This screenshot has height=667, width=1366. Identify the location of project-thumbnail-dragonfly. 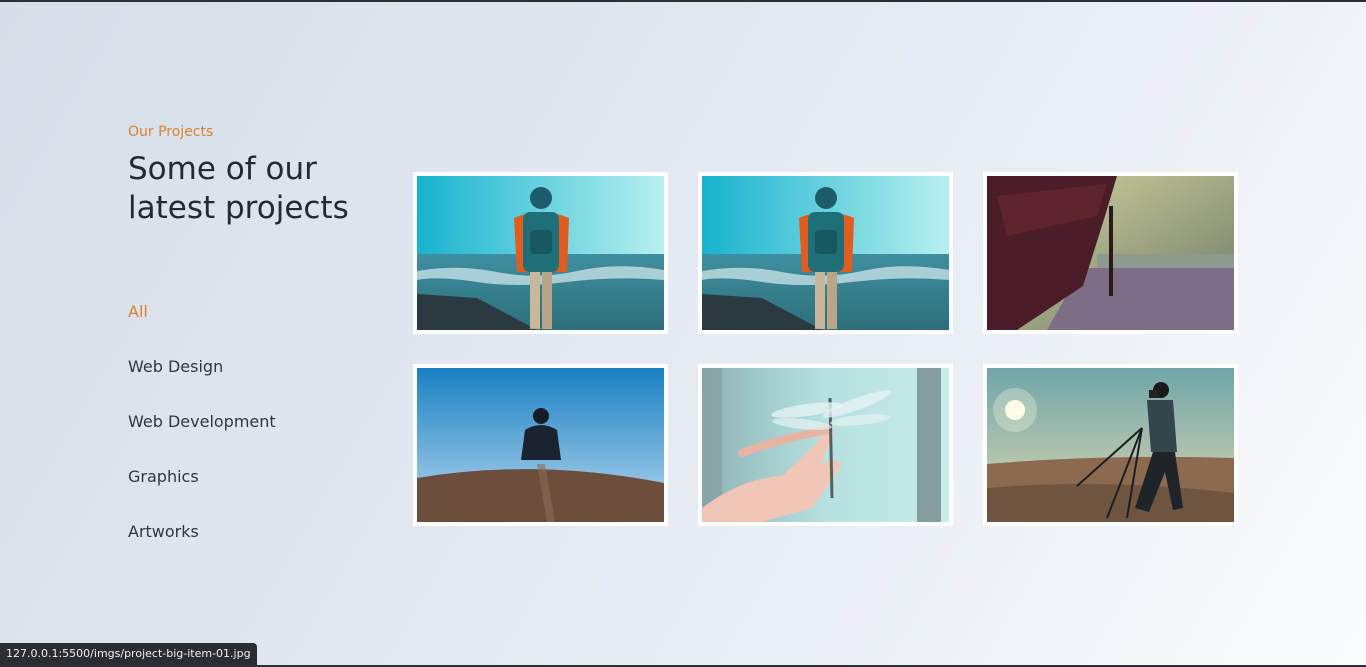
(825, 445).